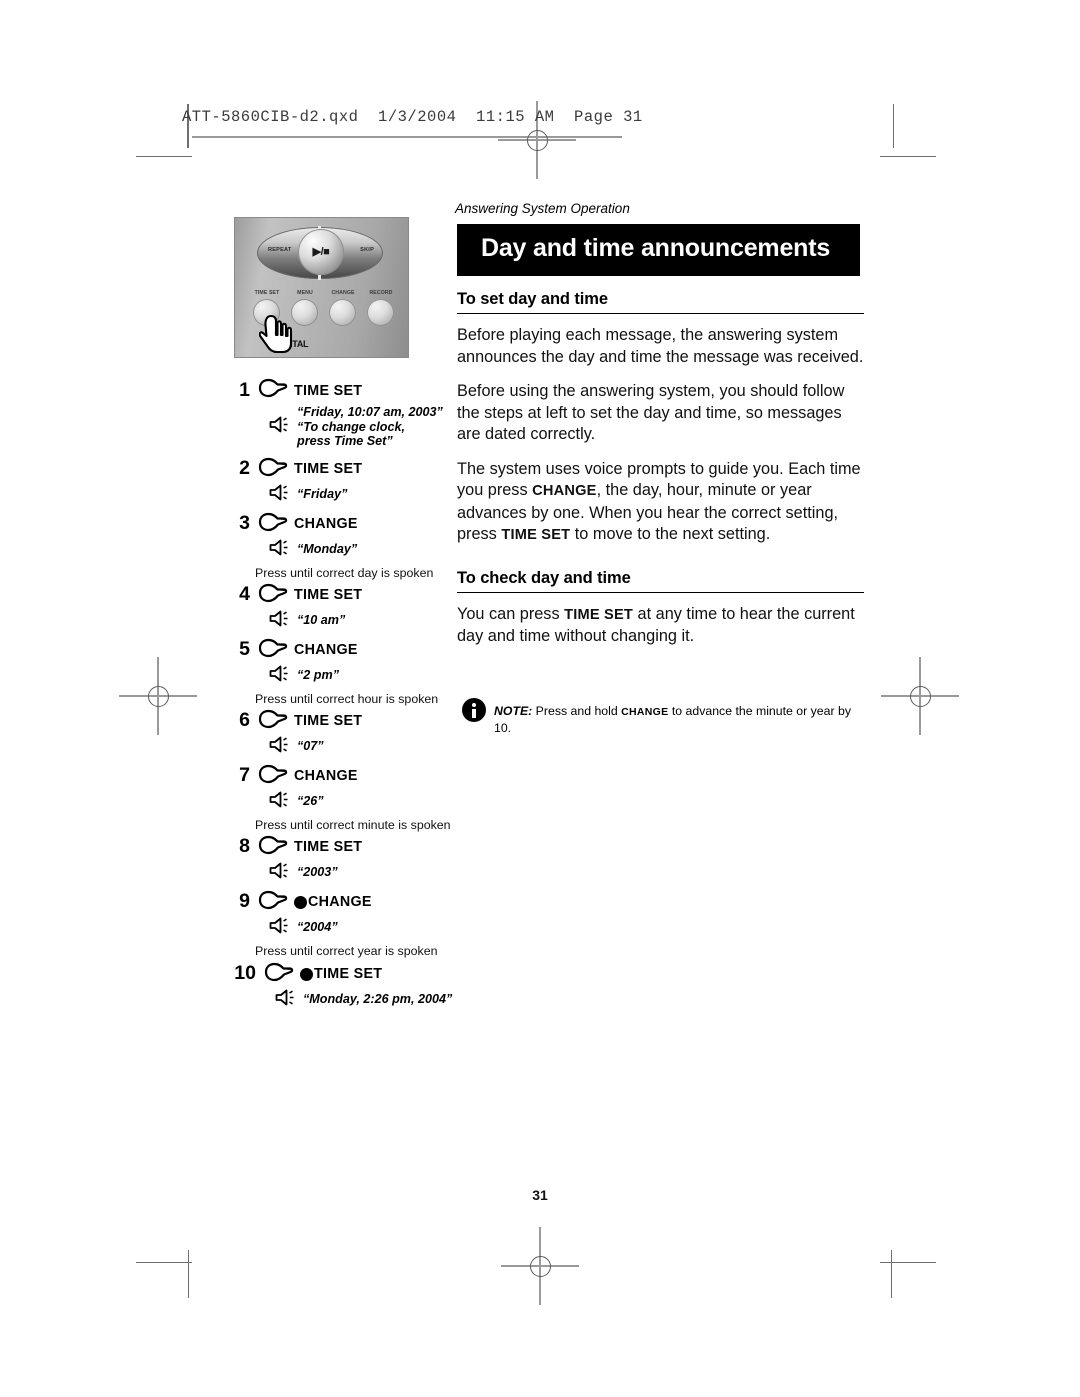 The width and height of the screenshot is (1080, 1397). What do you see at coordinates (542, 208) in the screenshot?
I see `running-head: Answering System Operation` at bounding box center [542, 208].